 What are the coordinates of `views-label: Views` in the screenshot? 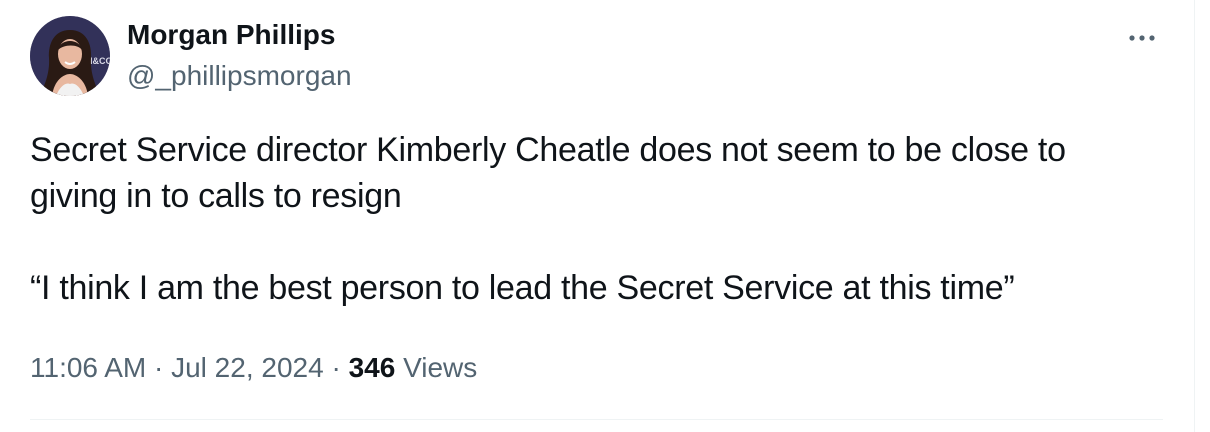 It's located at (440, 367).